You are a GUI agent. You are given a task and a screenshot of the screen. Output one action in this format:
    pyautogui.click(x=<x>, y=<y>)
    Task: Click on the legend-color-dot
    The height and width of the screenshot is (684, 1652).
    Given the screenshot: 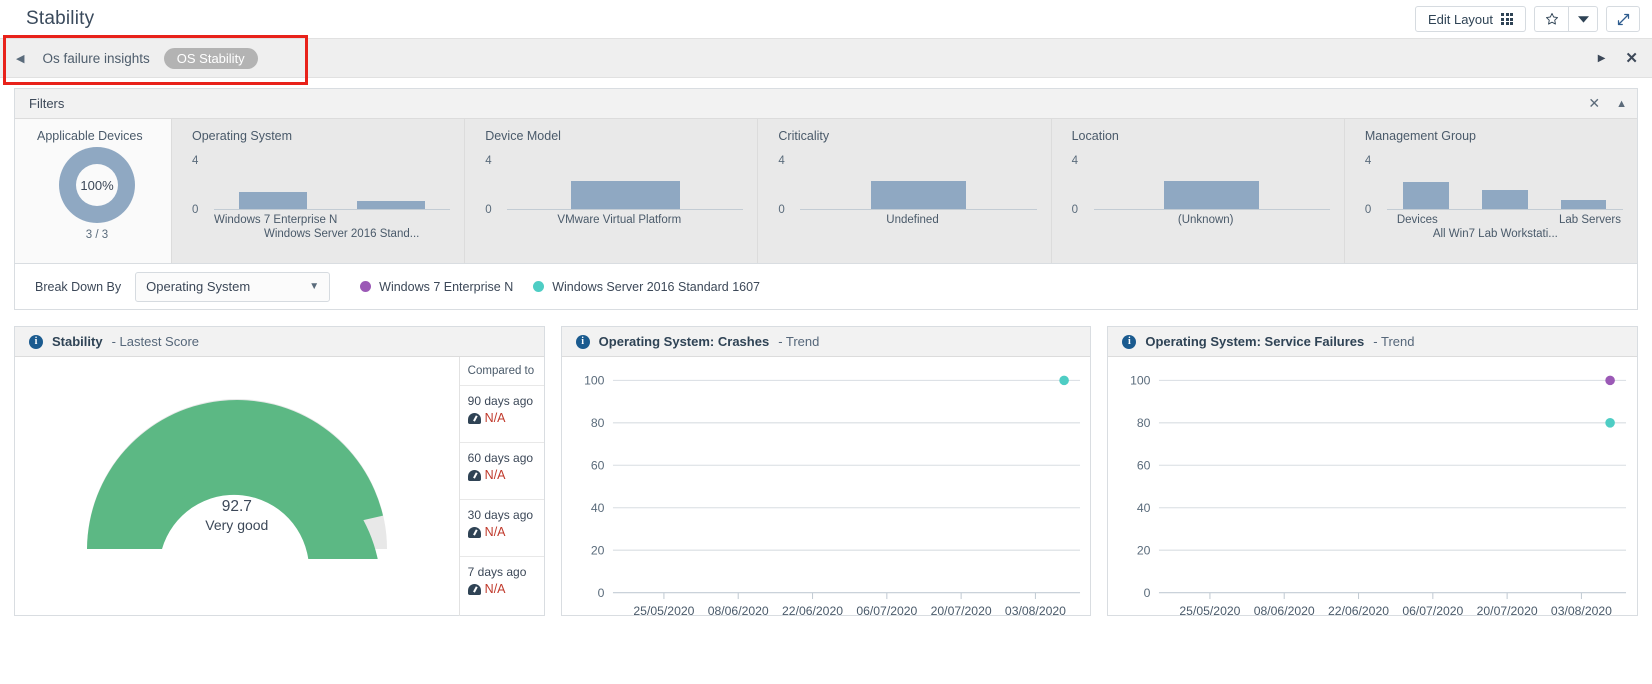 What is the action you would take?
    pyautogui.click(x=366, y=286)
    